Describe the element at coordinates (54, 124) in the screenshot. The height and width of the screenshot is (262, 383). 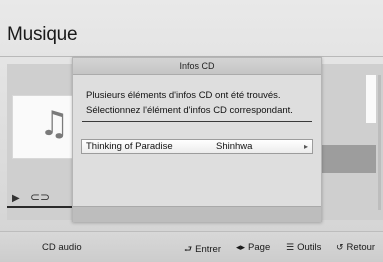
I see `music-note-icon: ♫` at that location.